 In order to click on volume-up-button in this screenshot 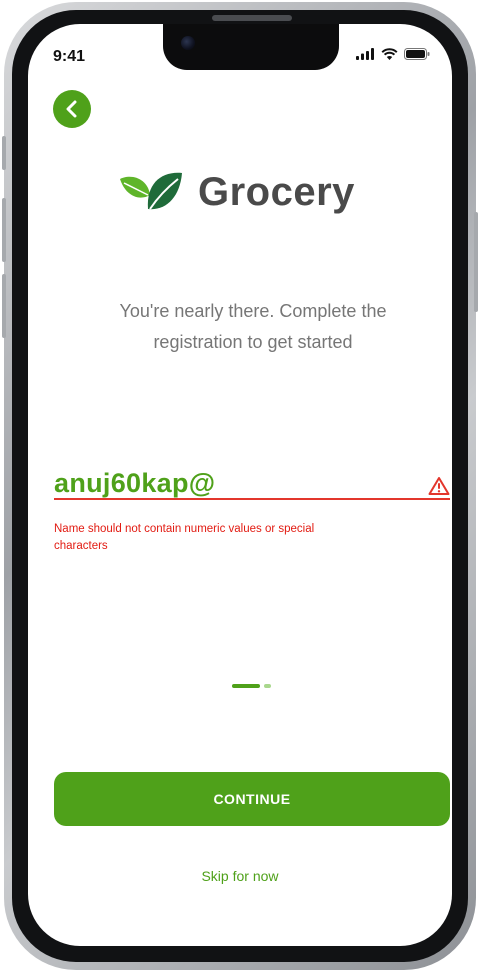, I will do `click(4, 230)`.